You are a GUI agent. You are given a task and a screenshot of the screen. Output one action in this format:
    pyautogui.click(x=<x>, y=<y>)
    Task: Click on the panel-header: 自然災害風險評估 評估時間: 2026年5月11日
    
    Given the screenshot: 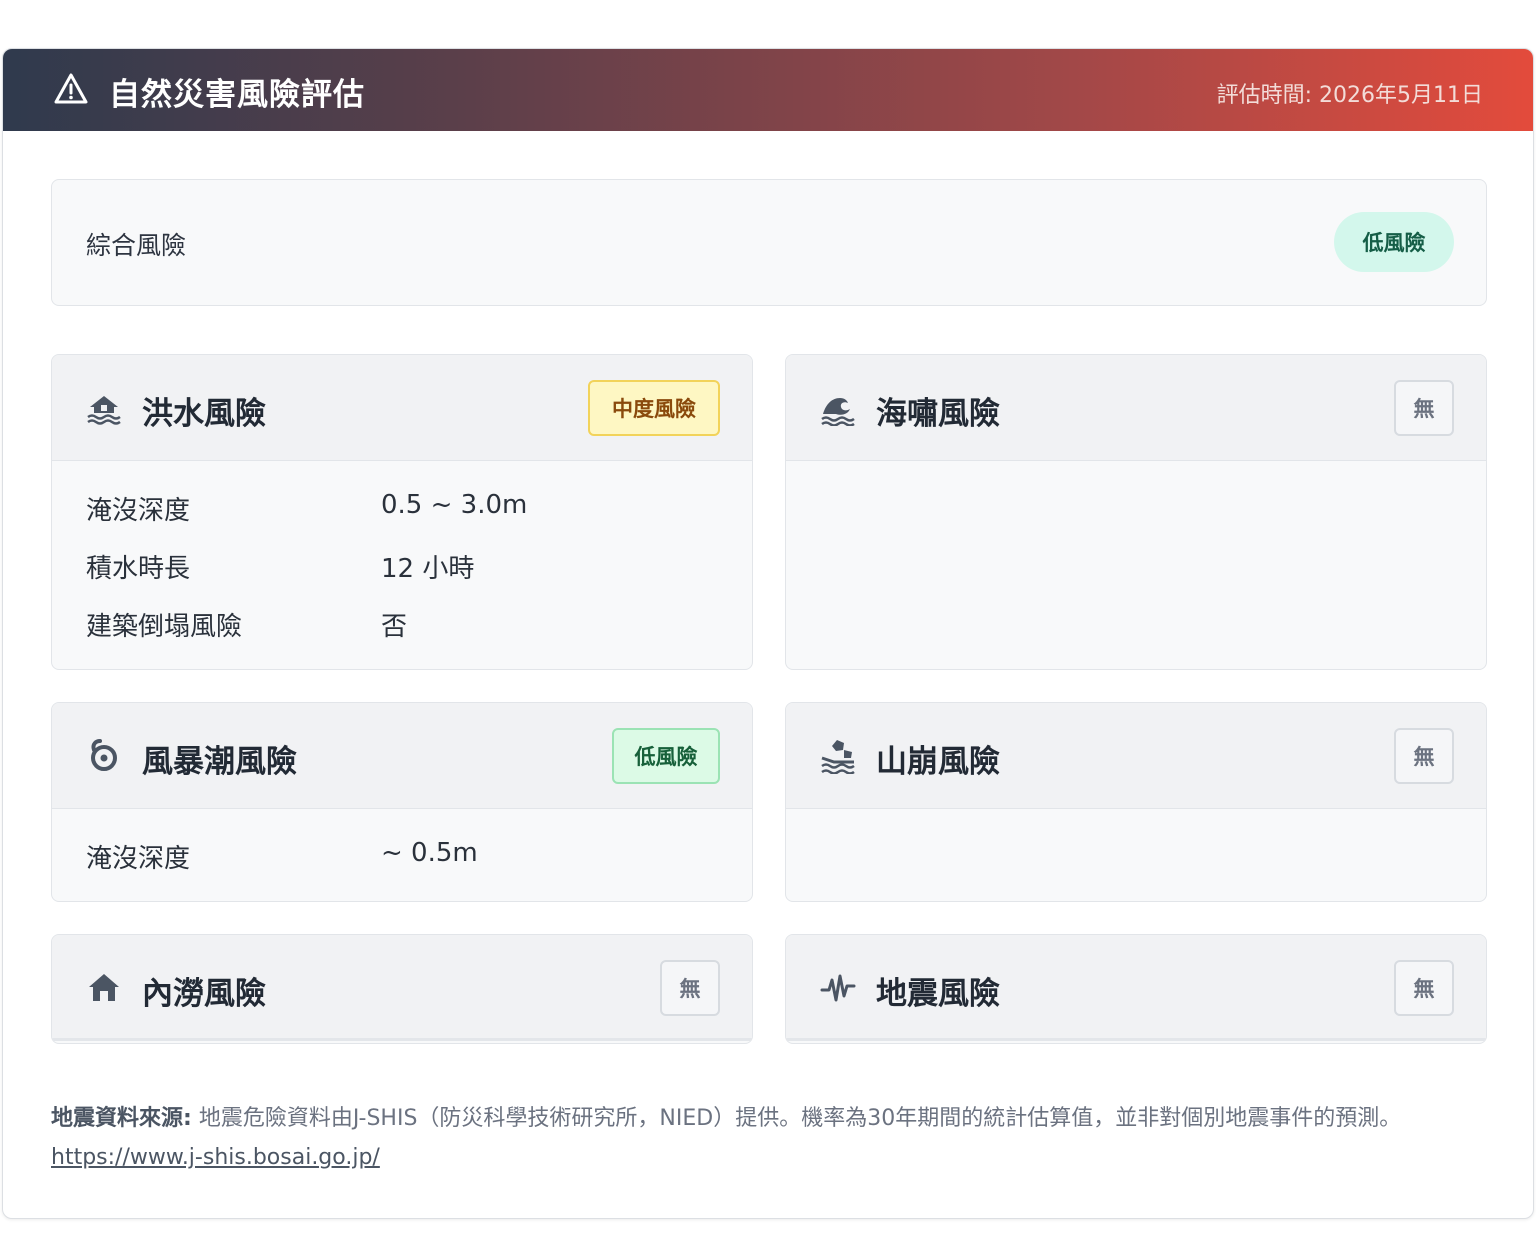 What is the action you would take?
    pyautogui.click(x=768, y=90)
    